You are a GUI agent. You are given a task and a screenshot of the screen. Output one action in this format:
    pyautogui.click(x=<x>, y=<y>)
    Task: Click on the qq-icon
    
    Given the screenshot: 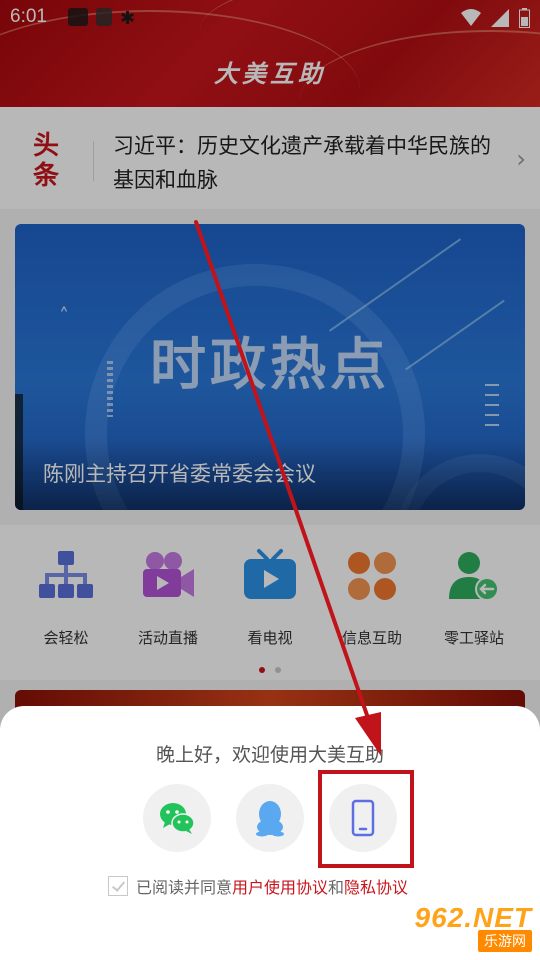 What is the action you would take?
    pyautogui.click(x=270, y=819)
    